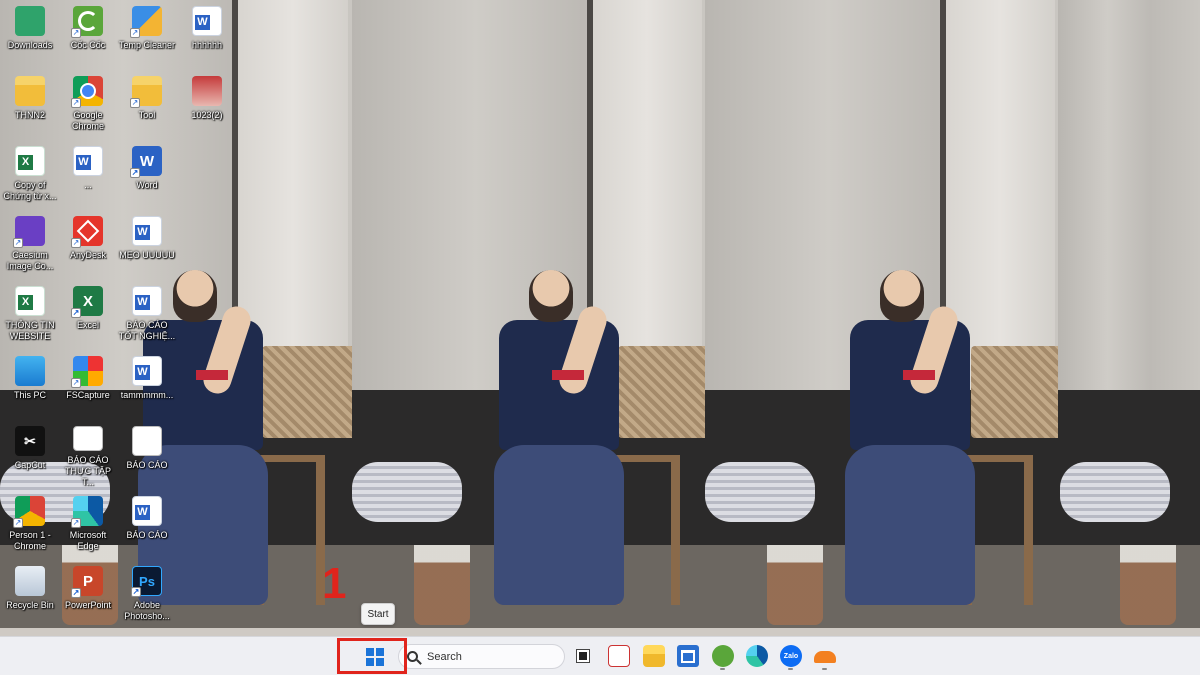 This screenshot has height=675, width=1200. I want to click on desktop-icon-anydesk: ↗ AnyDesk, so click(88, 245).